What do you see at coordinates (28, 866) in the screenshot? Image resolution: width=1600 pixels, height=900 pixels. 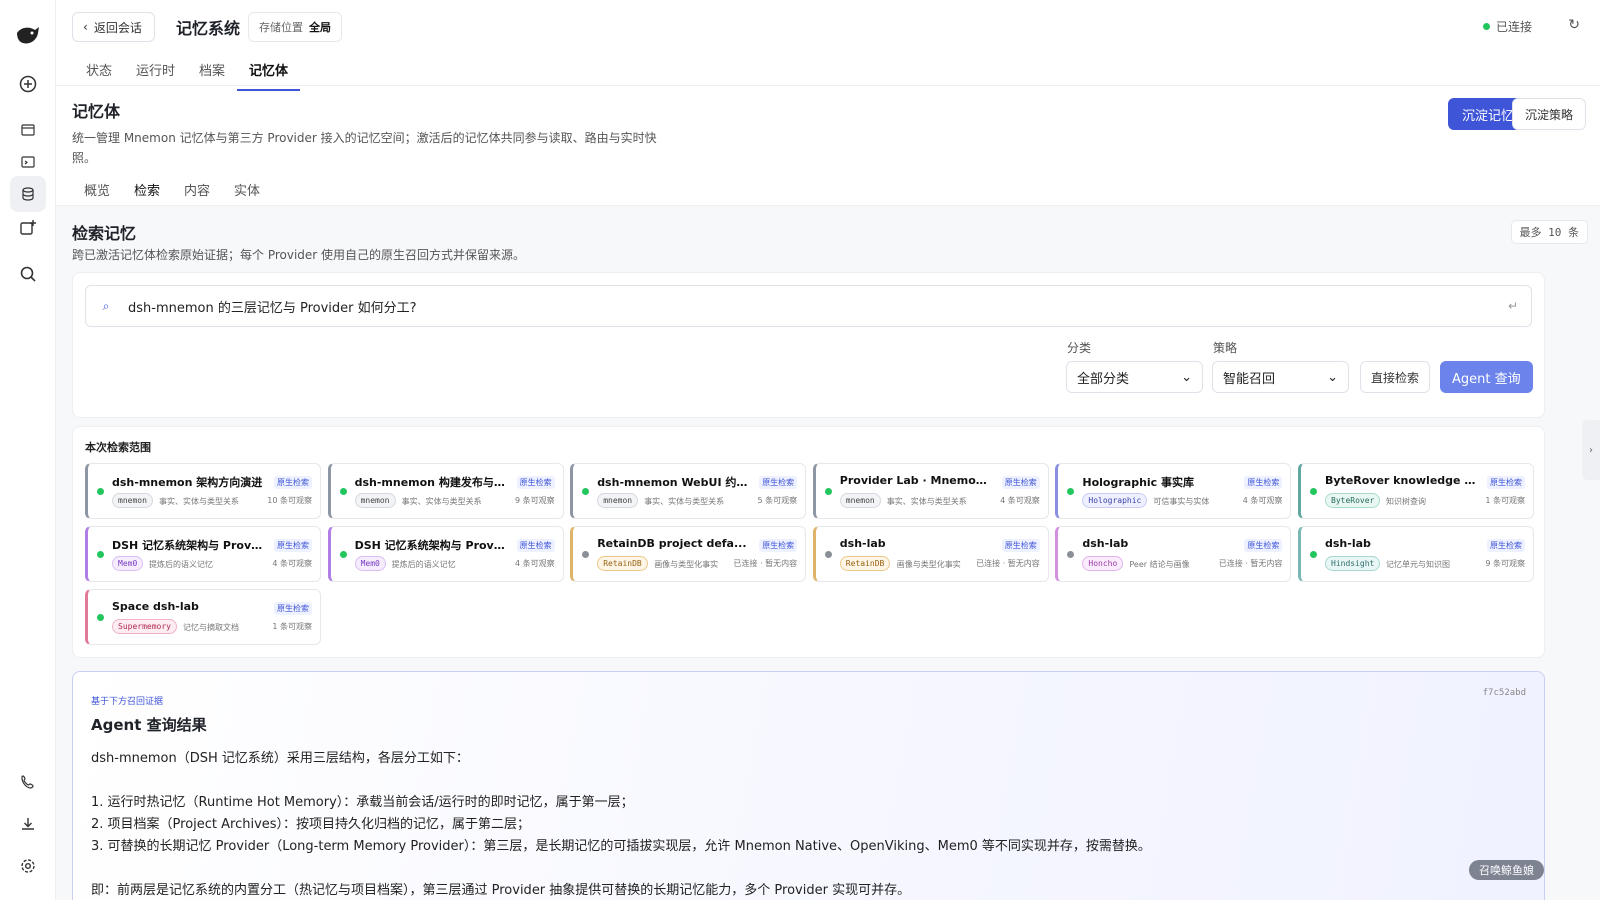 I see `settings-icon` at bounding box center [28, 866].